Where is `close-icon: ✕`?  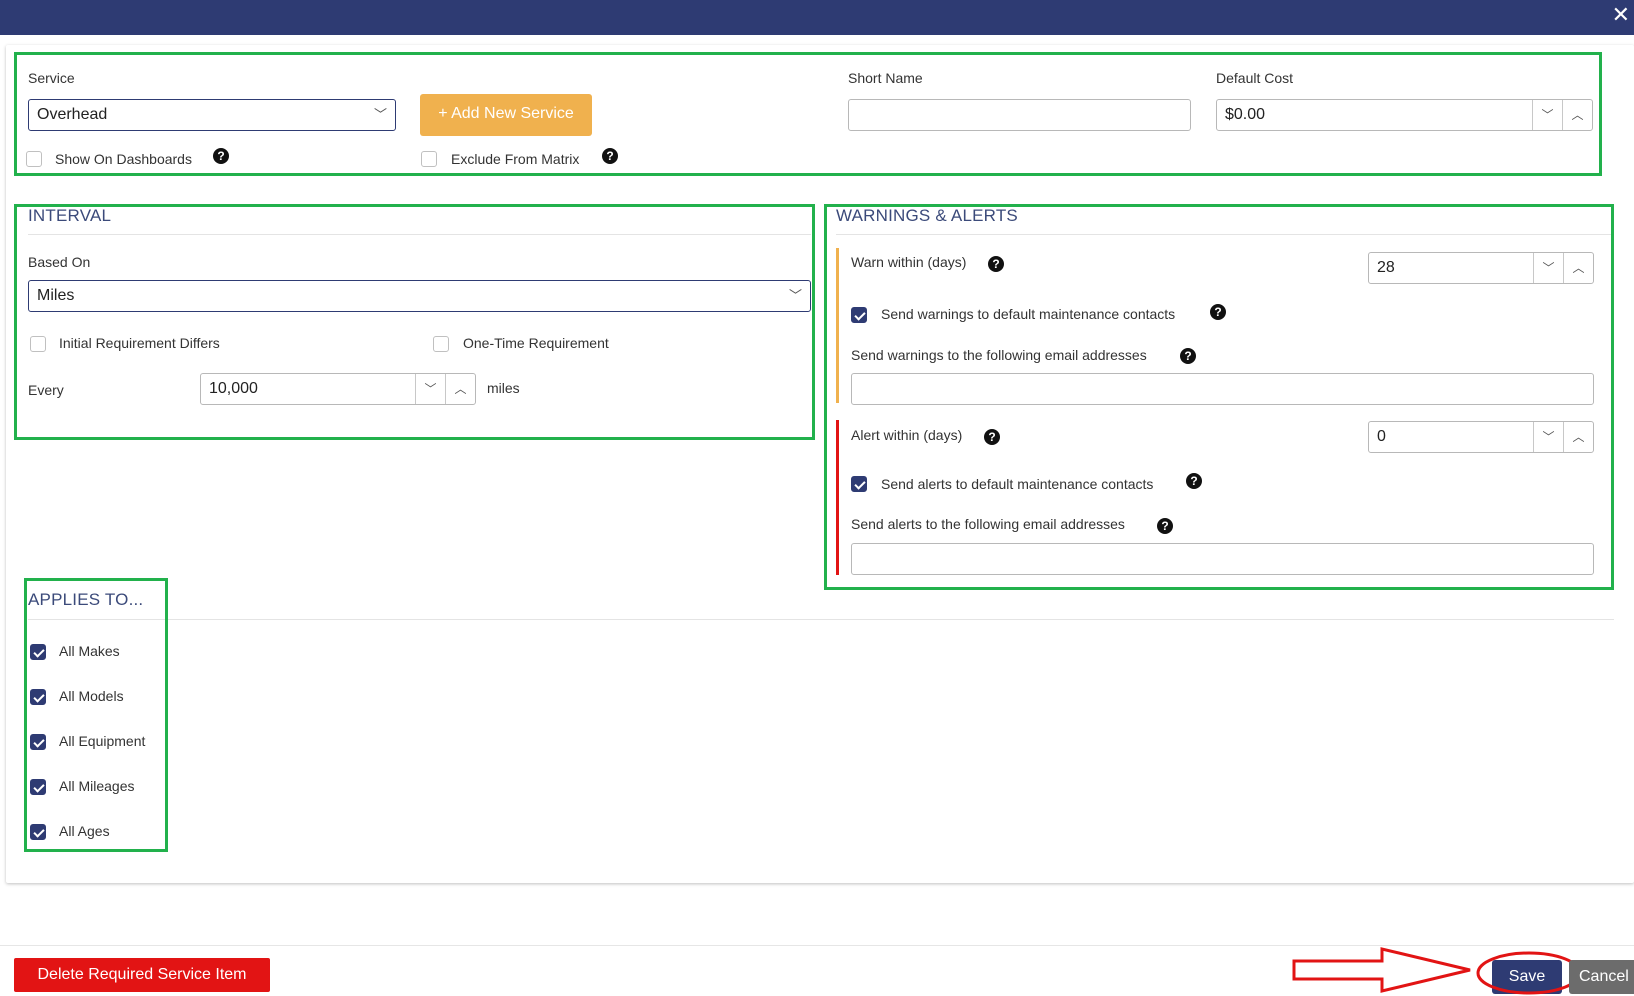
close-icon: ✕ is located at coordinates (1621, 15).